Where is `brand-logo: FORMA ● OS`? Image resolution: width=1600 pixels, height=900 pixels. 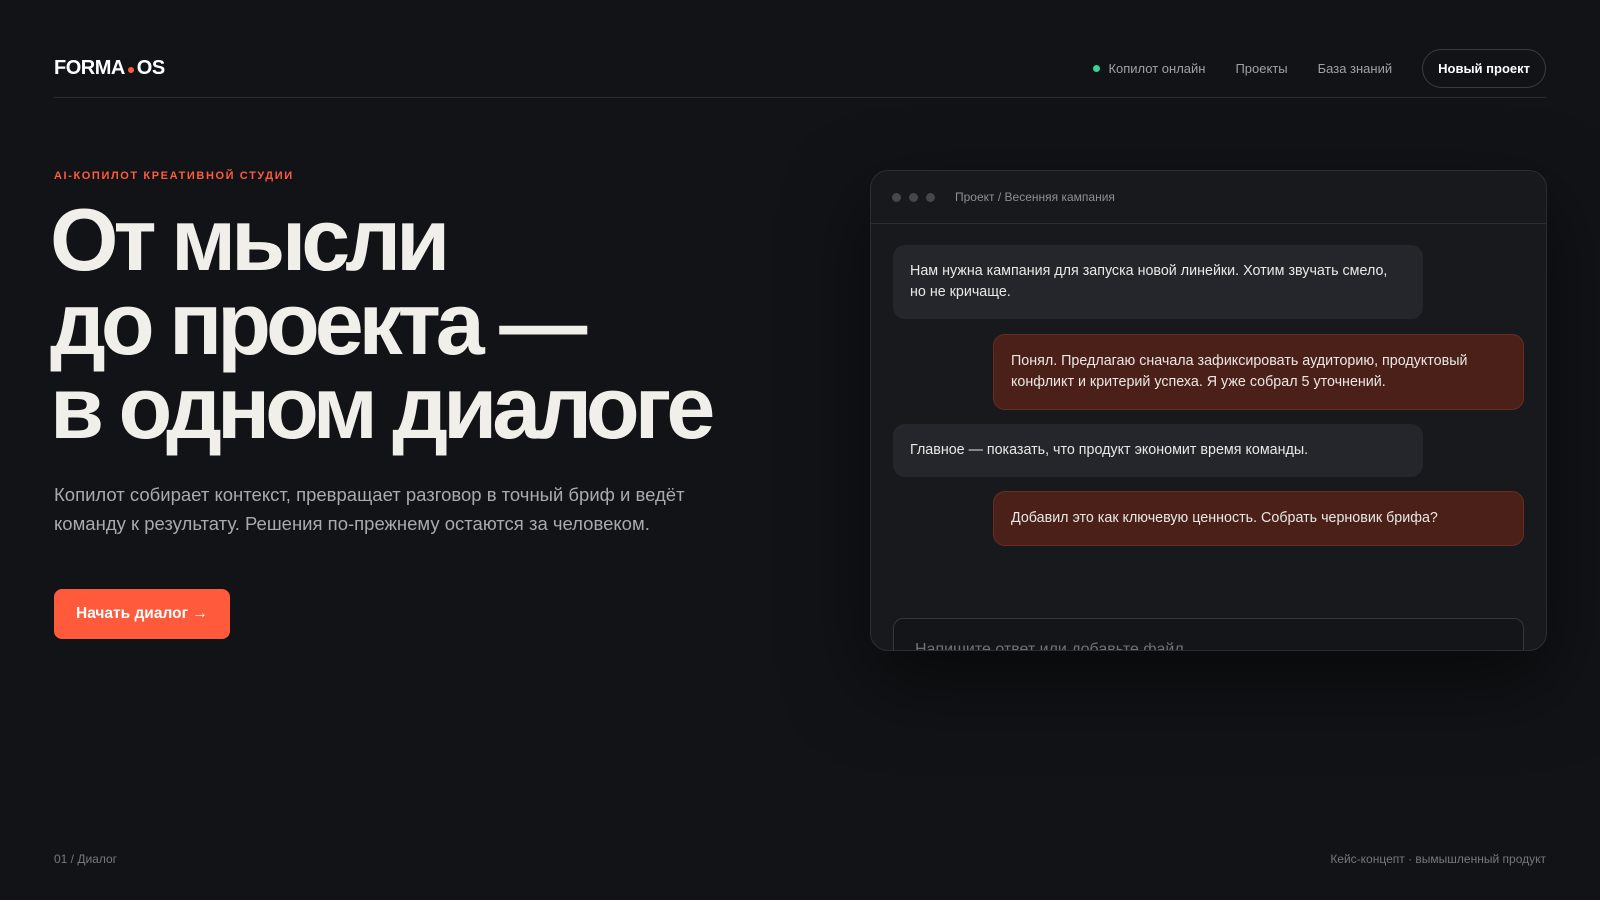
brand-logo: FORMA ● OS is located at coordinates (109, 68).